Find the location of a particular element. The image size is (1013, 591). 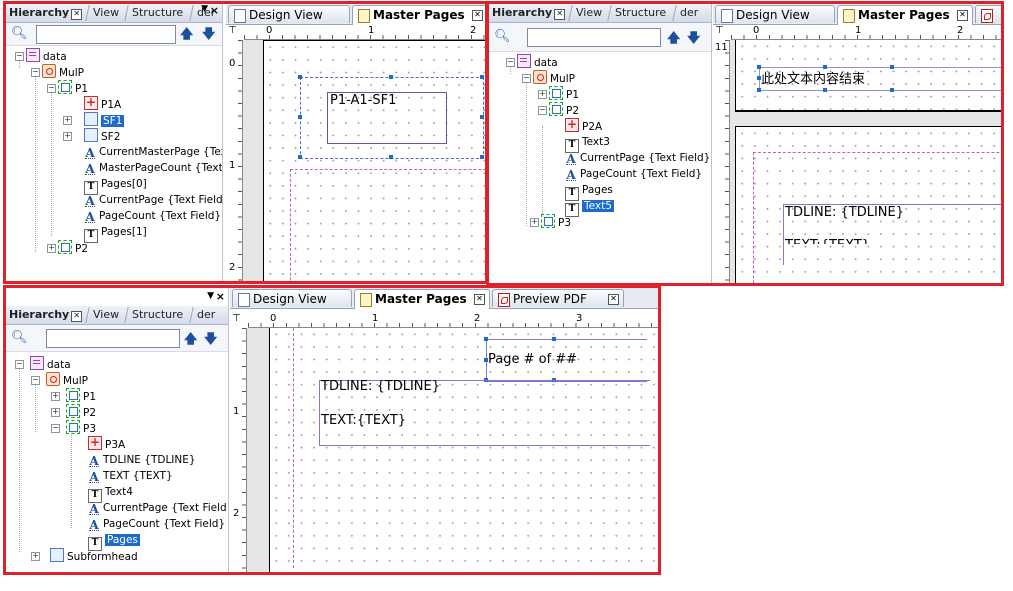

tab-preview-pdf is located at coordinates (988, 14).